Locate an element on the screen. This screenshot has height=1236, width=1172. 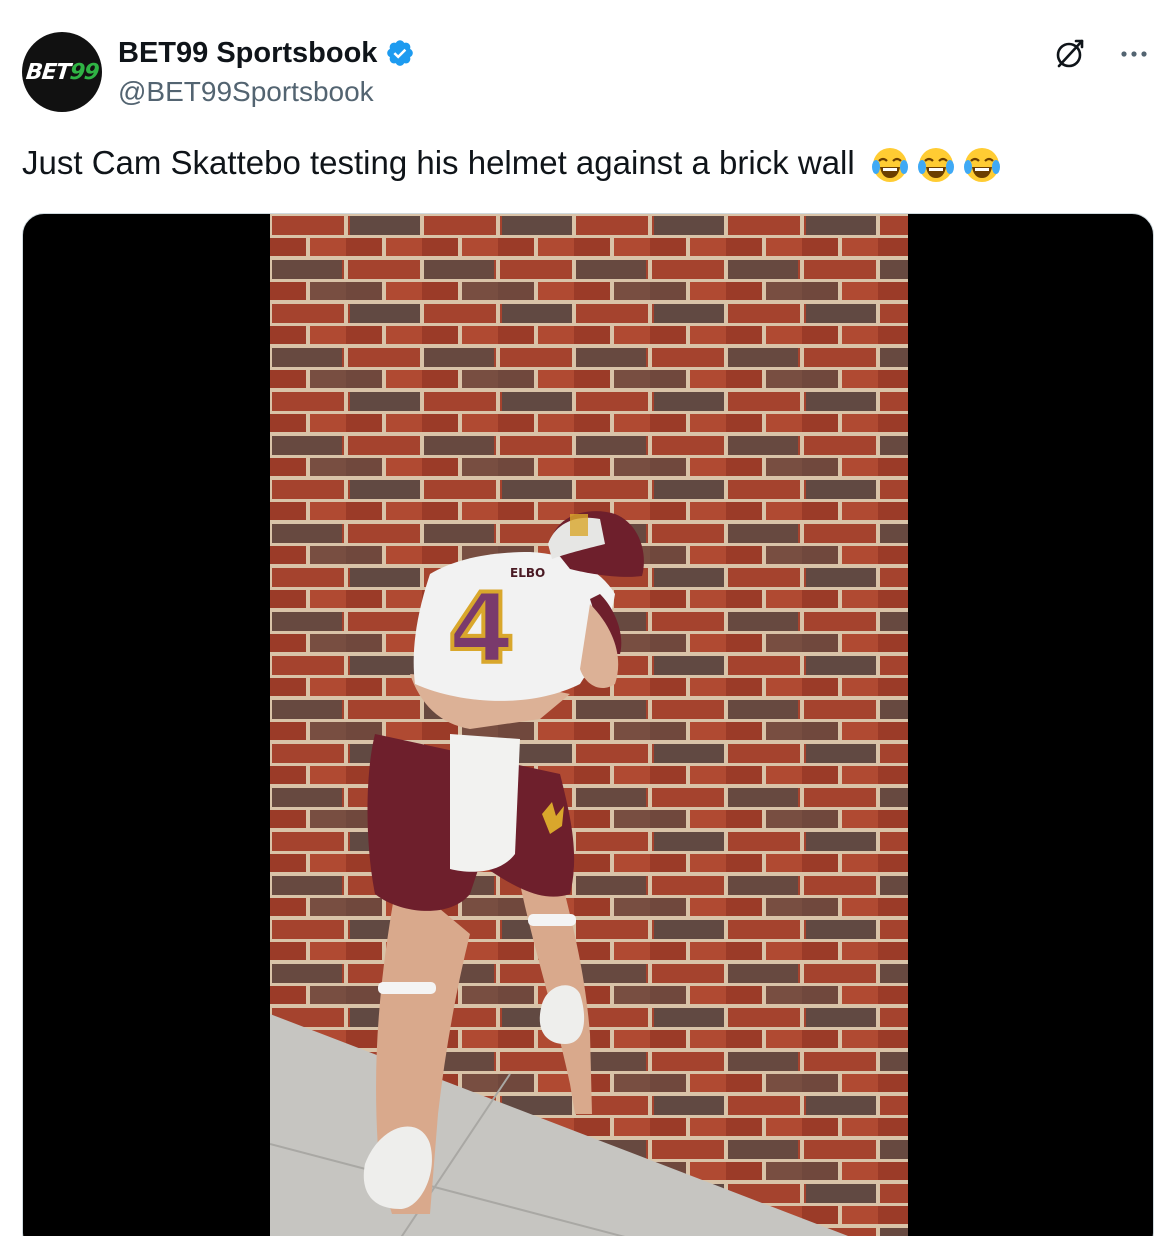
name-row: BET99 Sportsbook is located at coordinates (266, 53).